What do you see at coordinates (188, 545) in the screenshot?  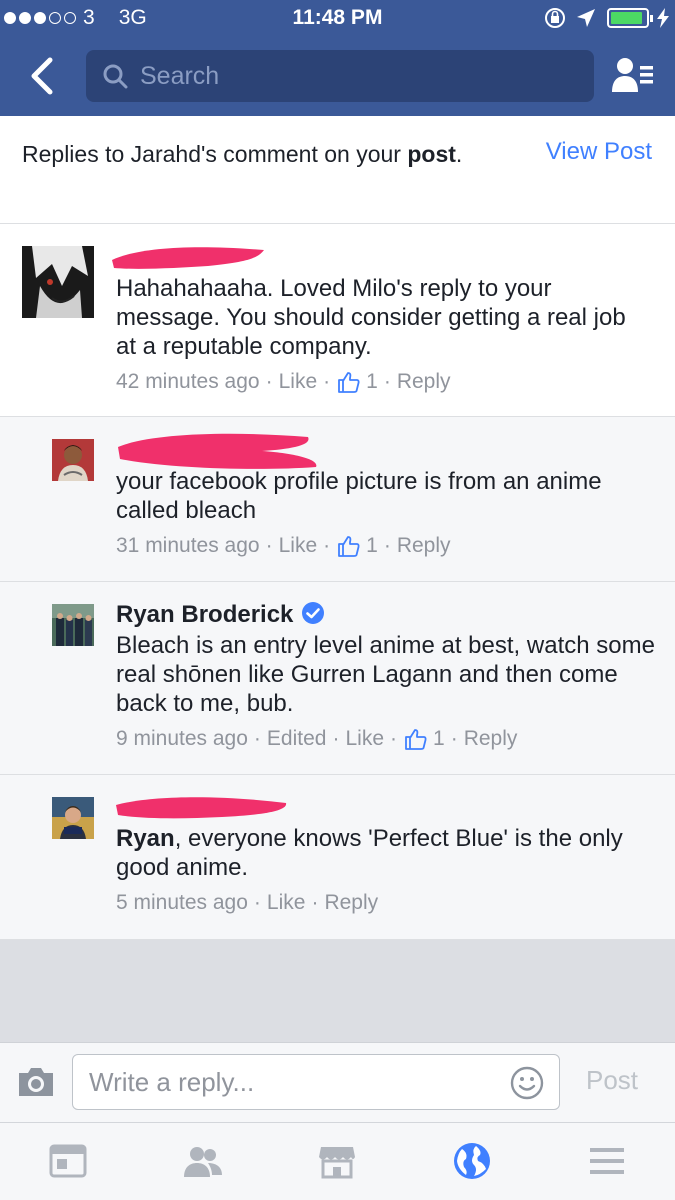 I see `timestamp: 31 minutes ago` at bounding box center [188, 545].